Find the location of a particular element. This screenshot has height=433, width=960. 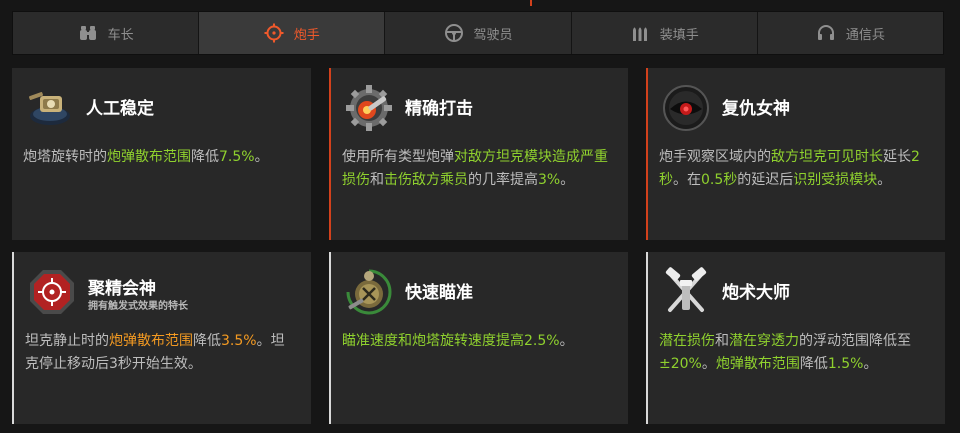

tab-loader: 装填手 is located at coordinates (665, 33).